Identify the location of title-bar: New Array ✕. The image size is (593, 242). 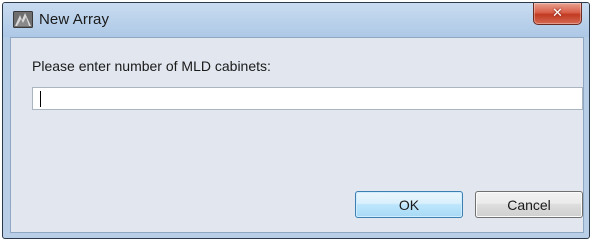
(296, 20).